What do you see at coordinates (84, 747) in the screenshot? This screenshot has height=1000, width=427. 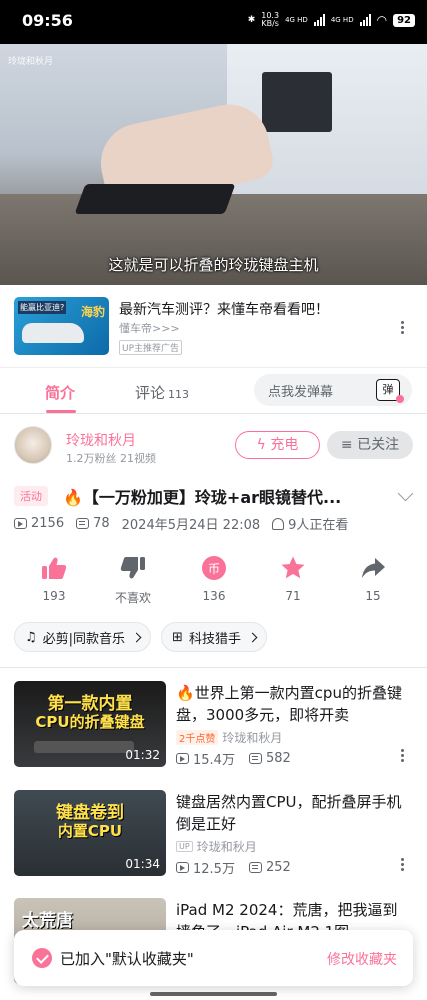 I see `keyboard-image` at bounding box center [84, 747].